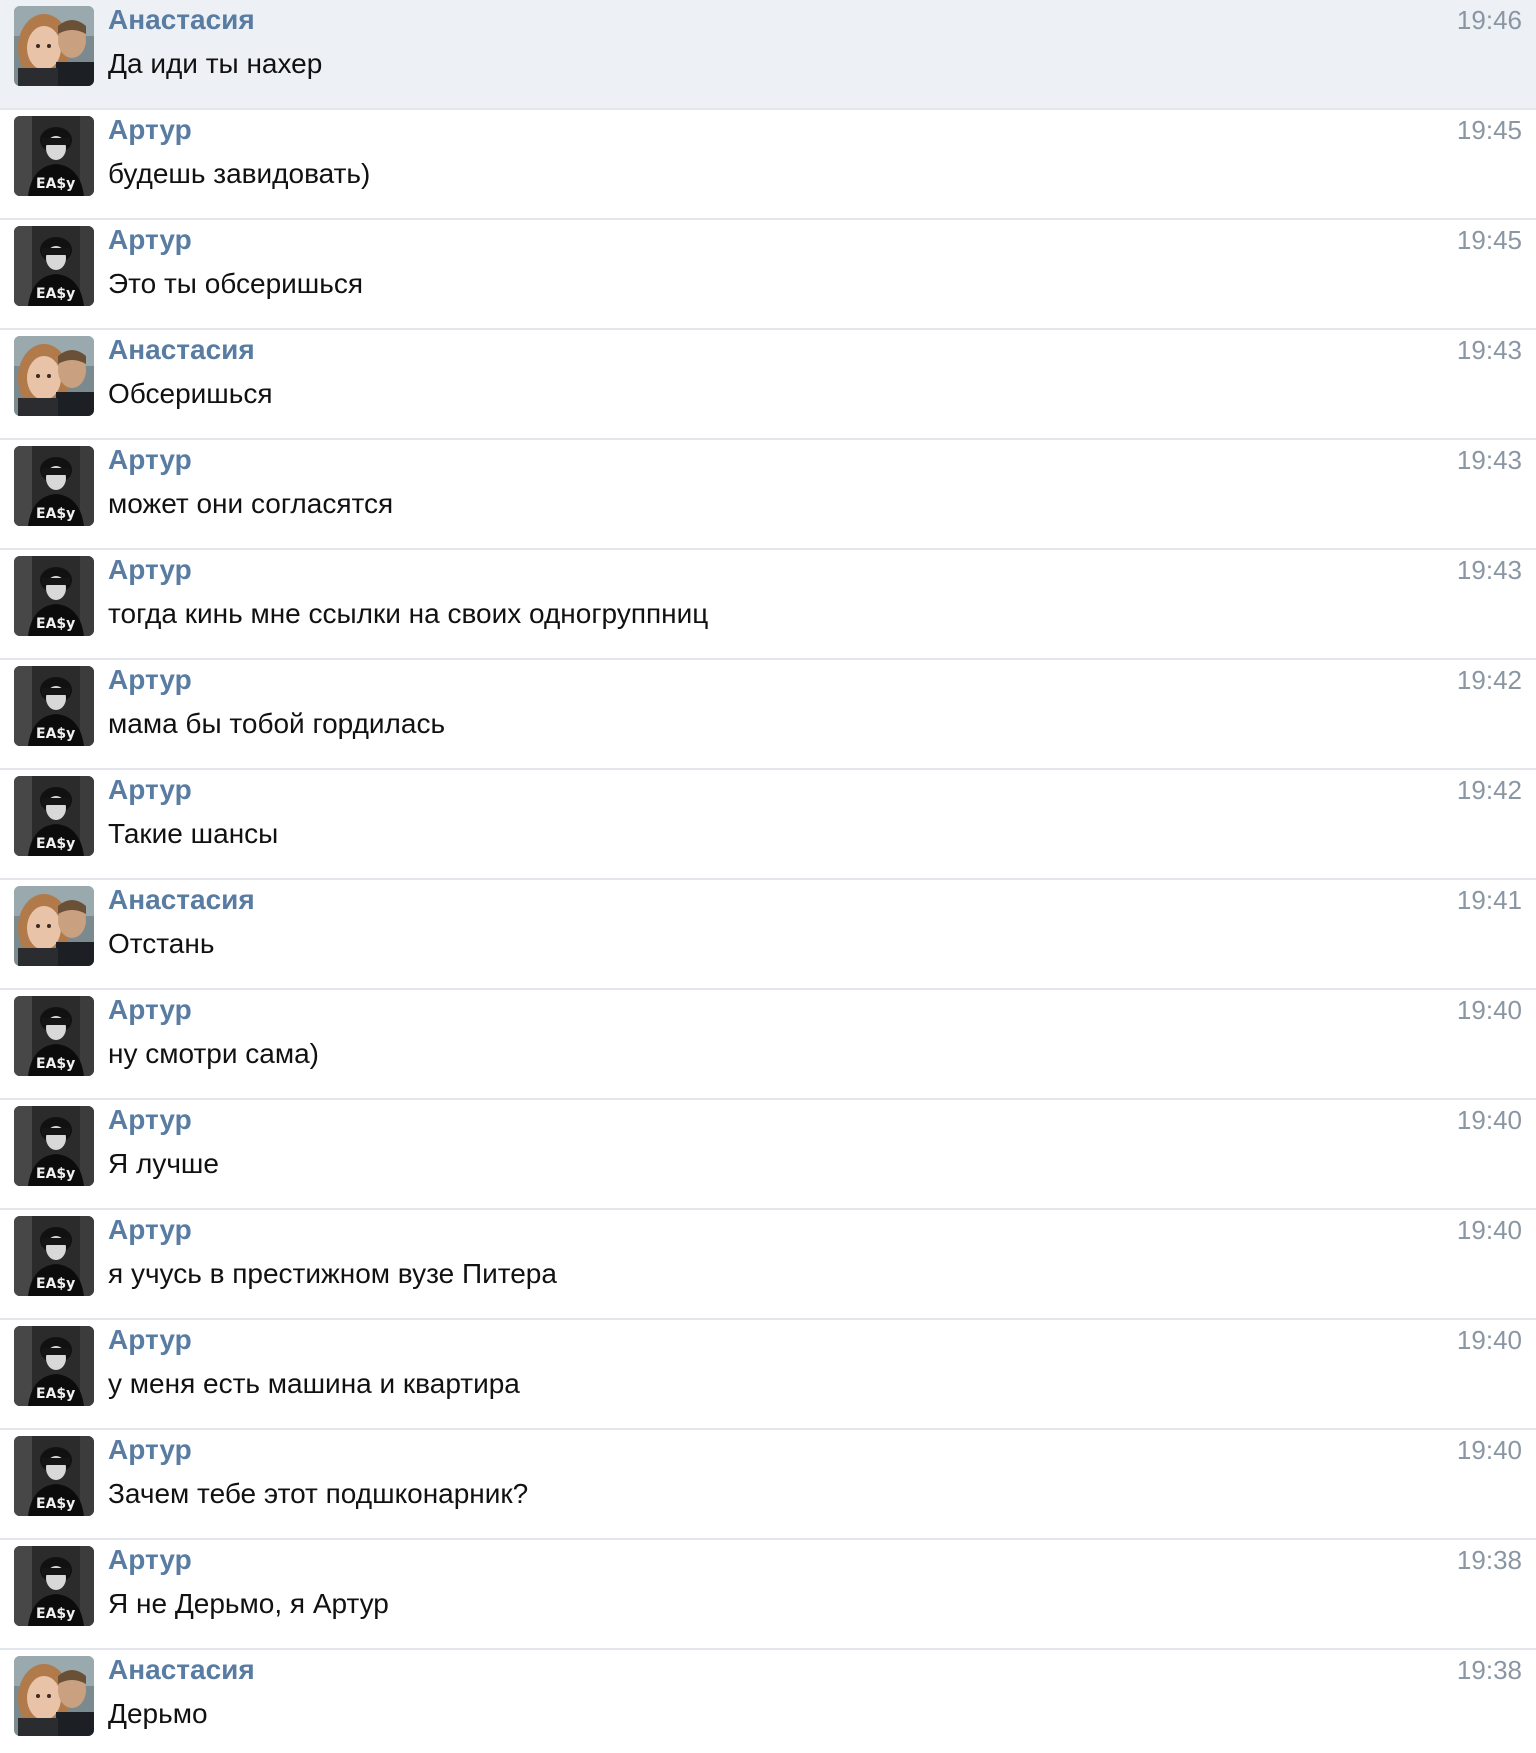  What do you see at coordinates (163, 1163) in the screenshot?
I see `message-text: Я лучше` at bounding box center [163, 1163].